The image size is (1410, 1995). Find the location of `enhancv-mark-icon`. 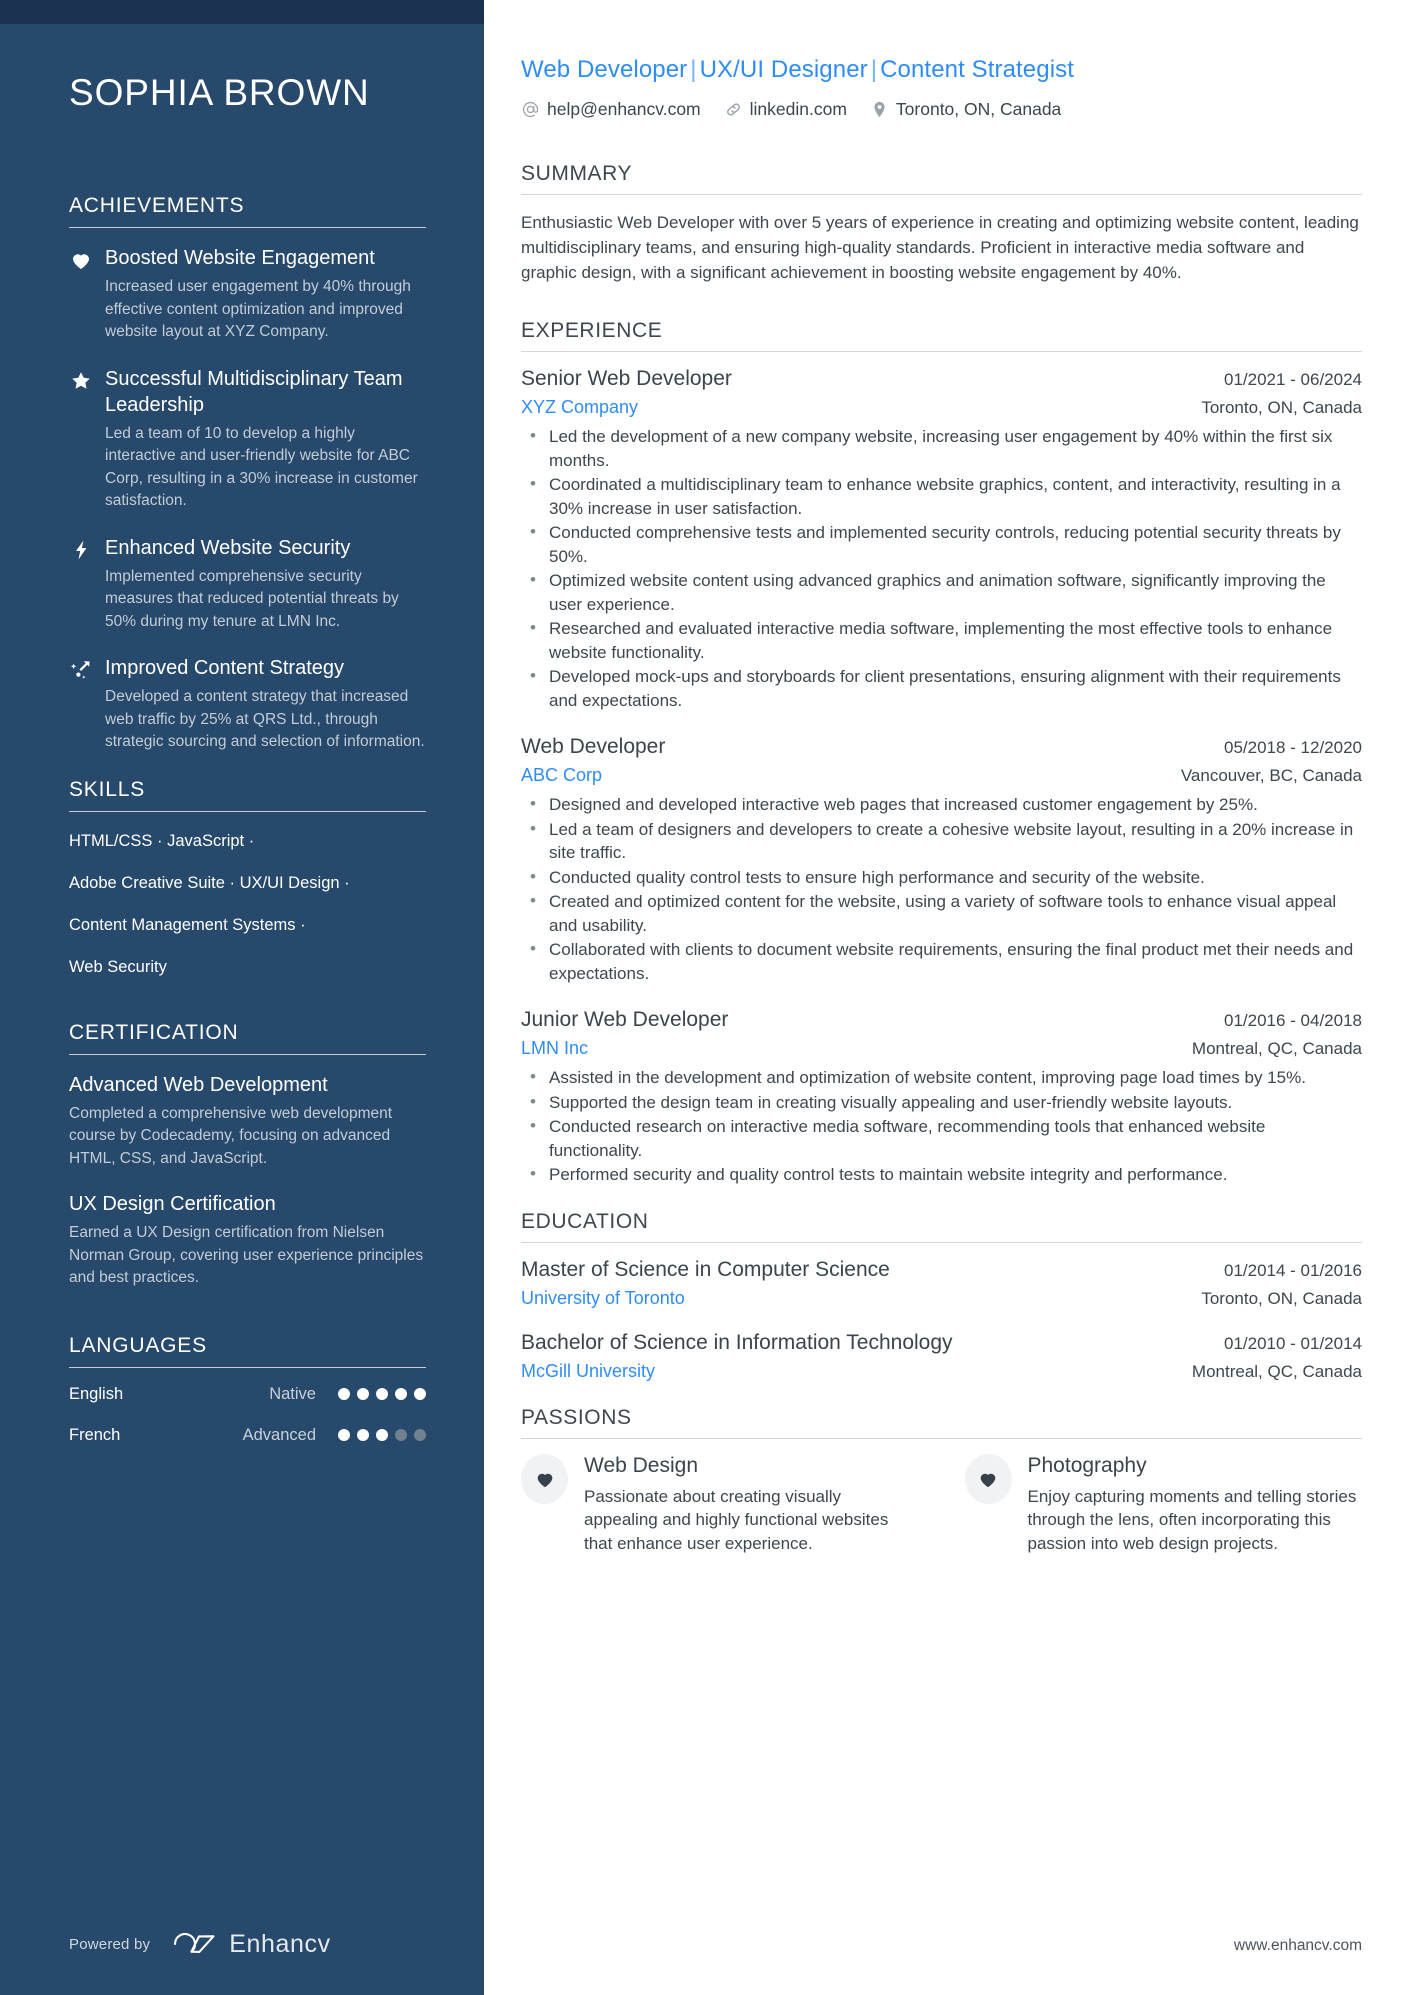

enhancv-mark-icon is located at coordinates (194, 1942).